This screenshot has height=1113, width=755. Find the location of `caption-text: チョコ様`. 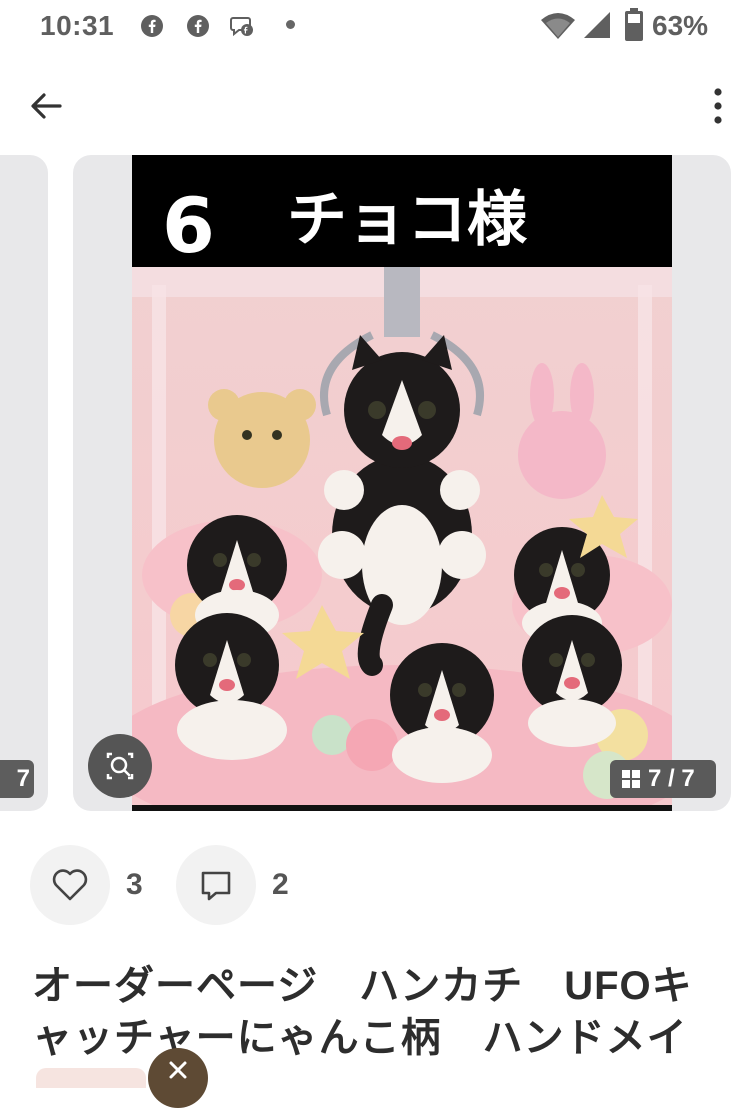

caption-text: チョコ様 is located at coordinates (407, 220).